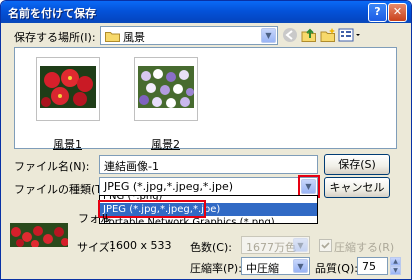 The width and height of the screenshot is (414, 280). What do you see at coordinates (262, 268) in the screenshot?
I see `compression-ratio-value: 中圧縮` at bounding box center [262, 268].